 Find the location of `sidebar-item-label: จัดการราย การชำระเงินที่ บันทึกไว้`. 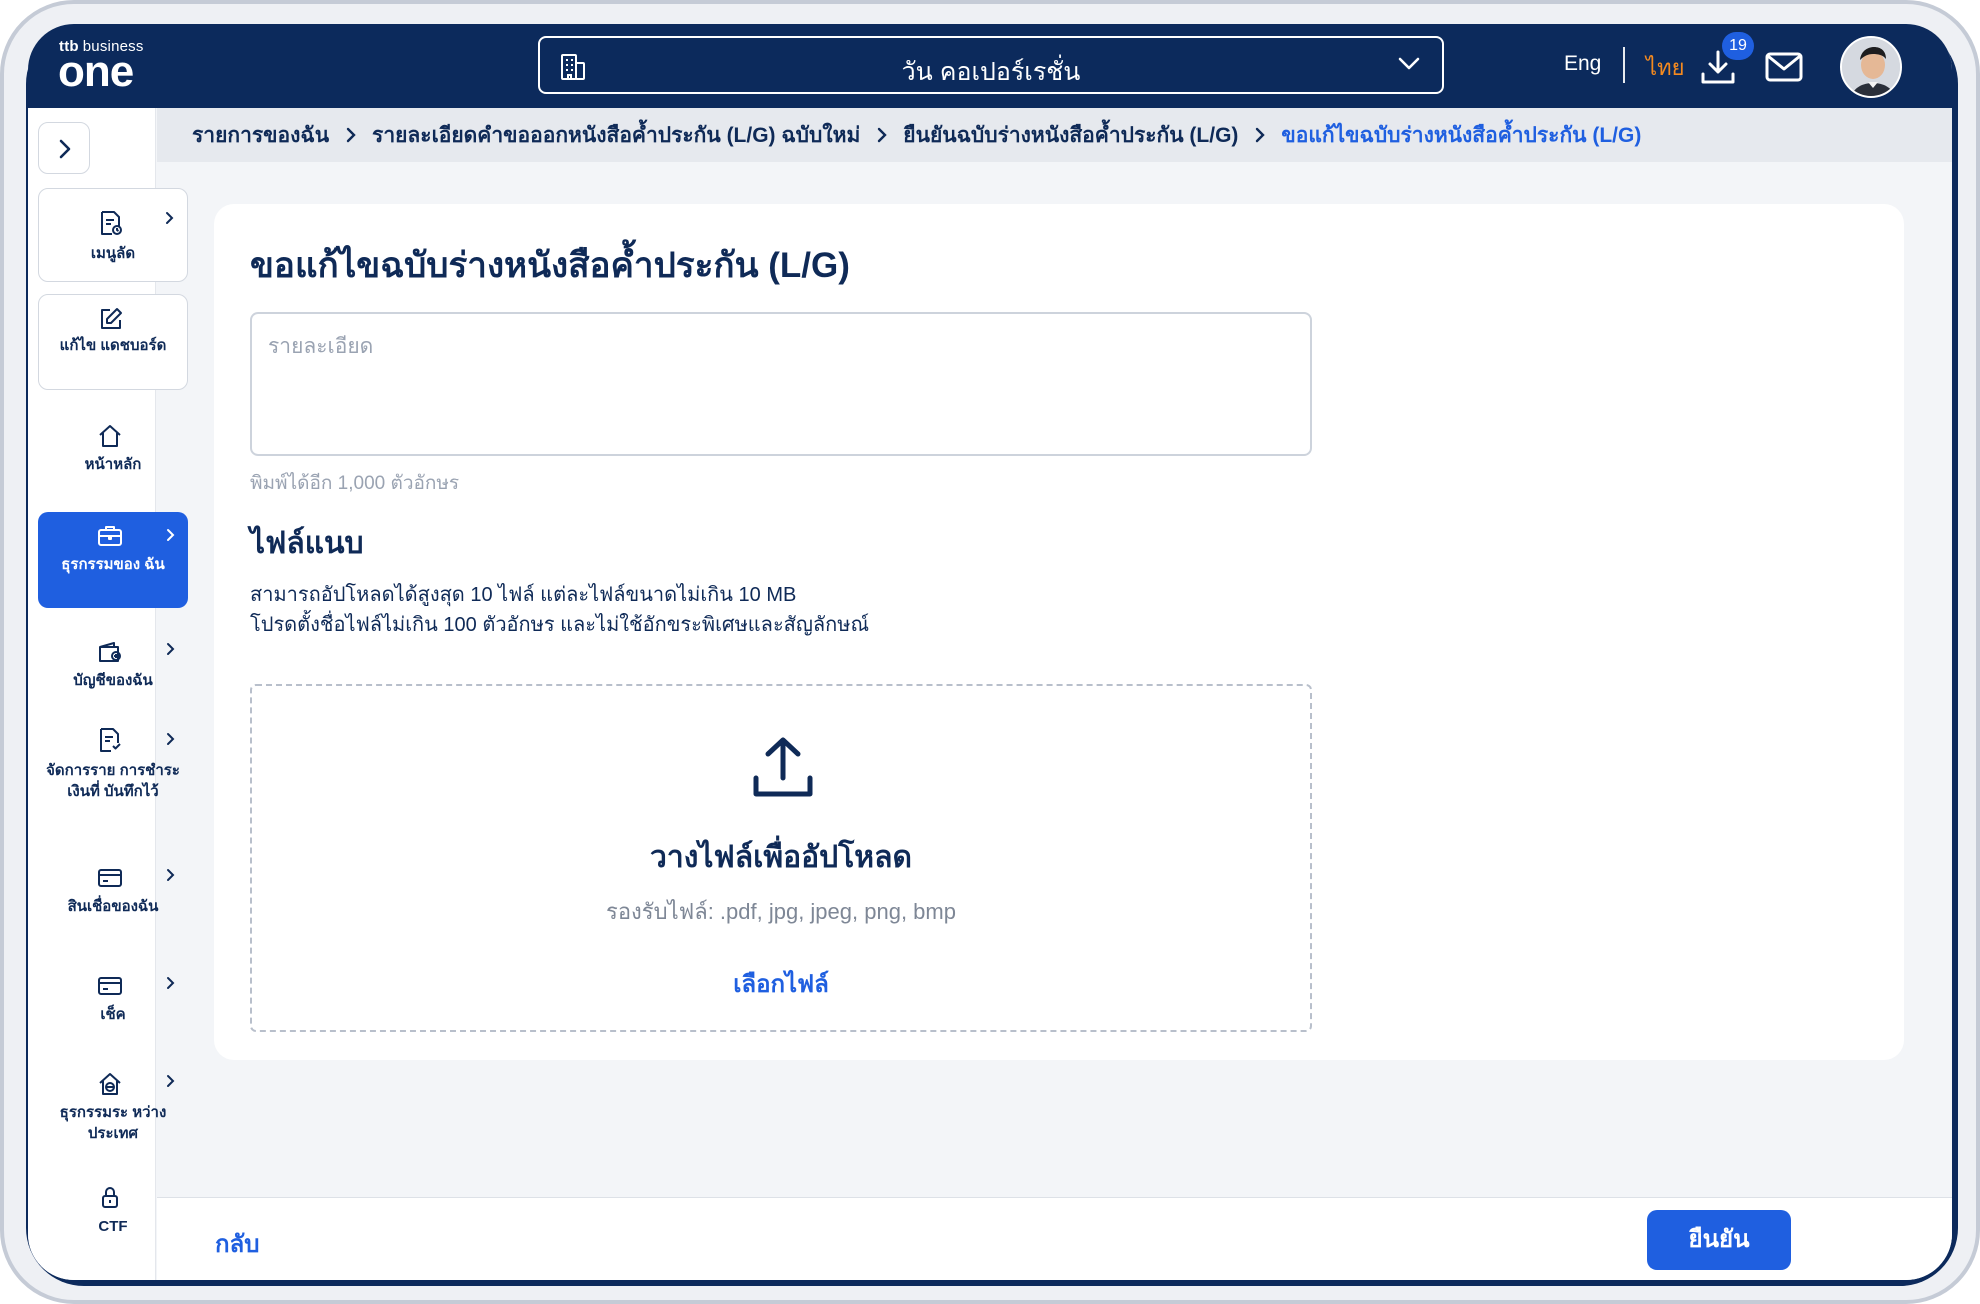

sidebar-item-label: จัดการราย การชำระเงินที่ บันทึกไว้ is located at coordinates (113, 781).